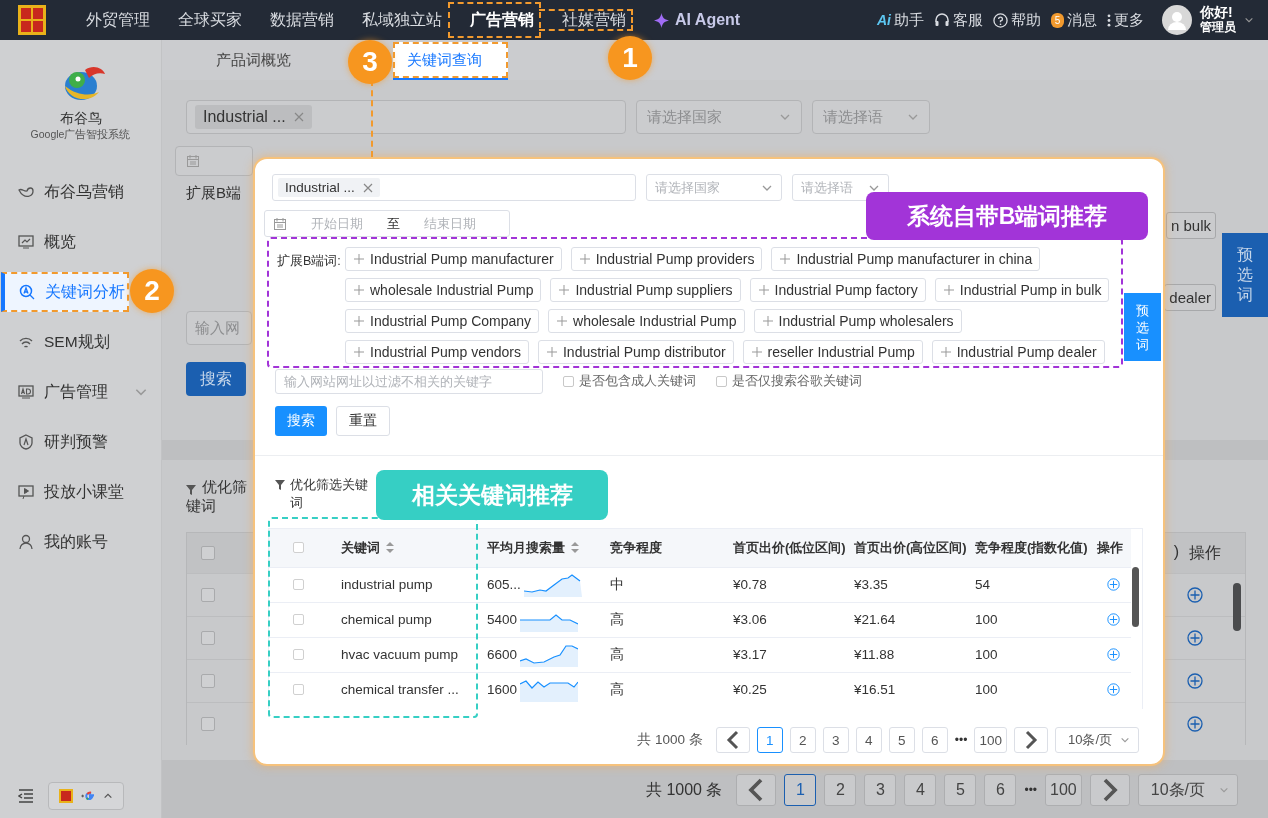  I want to click on table-cell: ¥16.51, so click(875, 690).